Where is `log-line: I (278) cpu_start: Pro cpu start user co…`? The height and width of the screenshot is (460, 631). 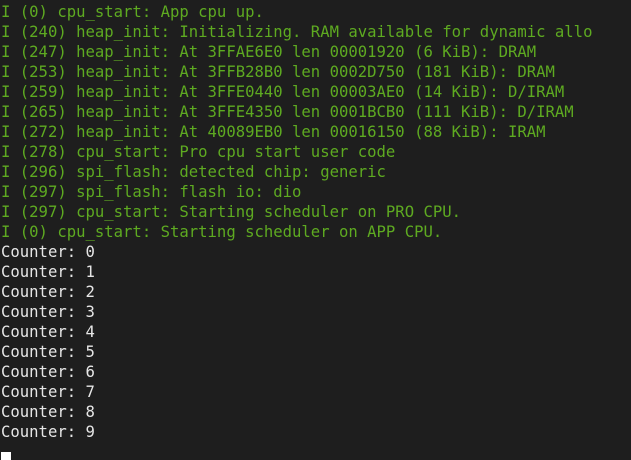 log-line: I (278) cpu_start: Pro cpu start user co… is located at coordinates (198, 152).